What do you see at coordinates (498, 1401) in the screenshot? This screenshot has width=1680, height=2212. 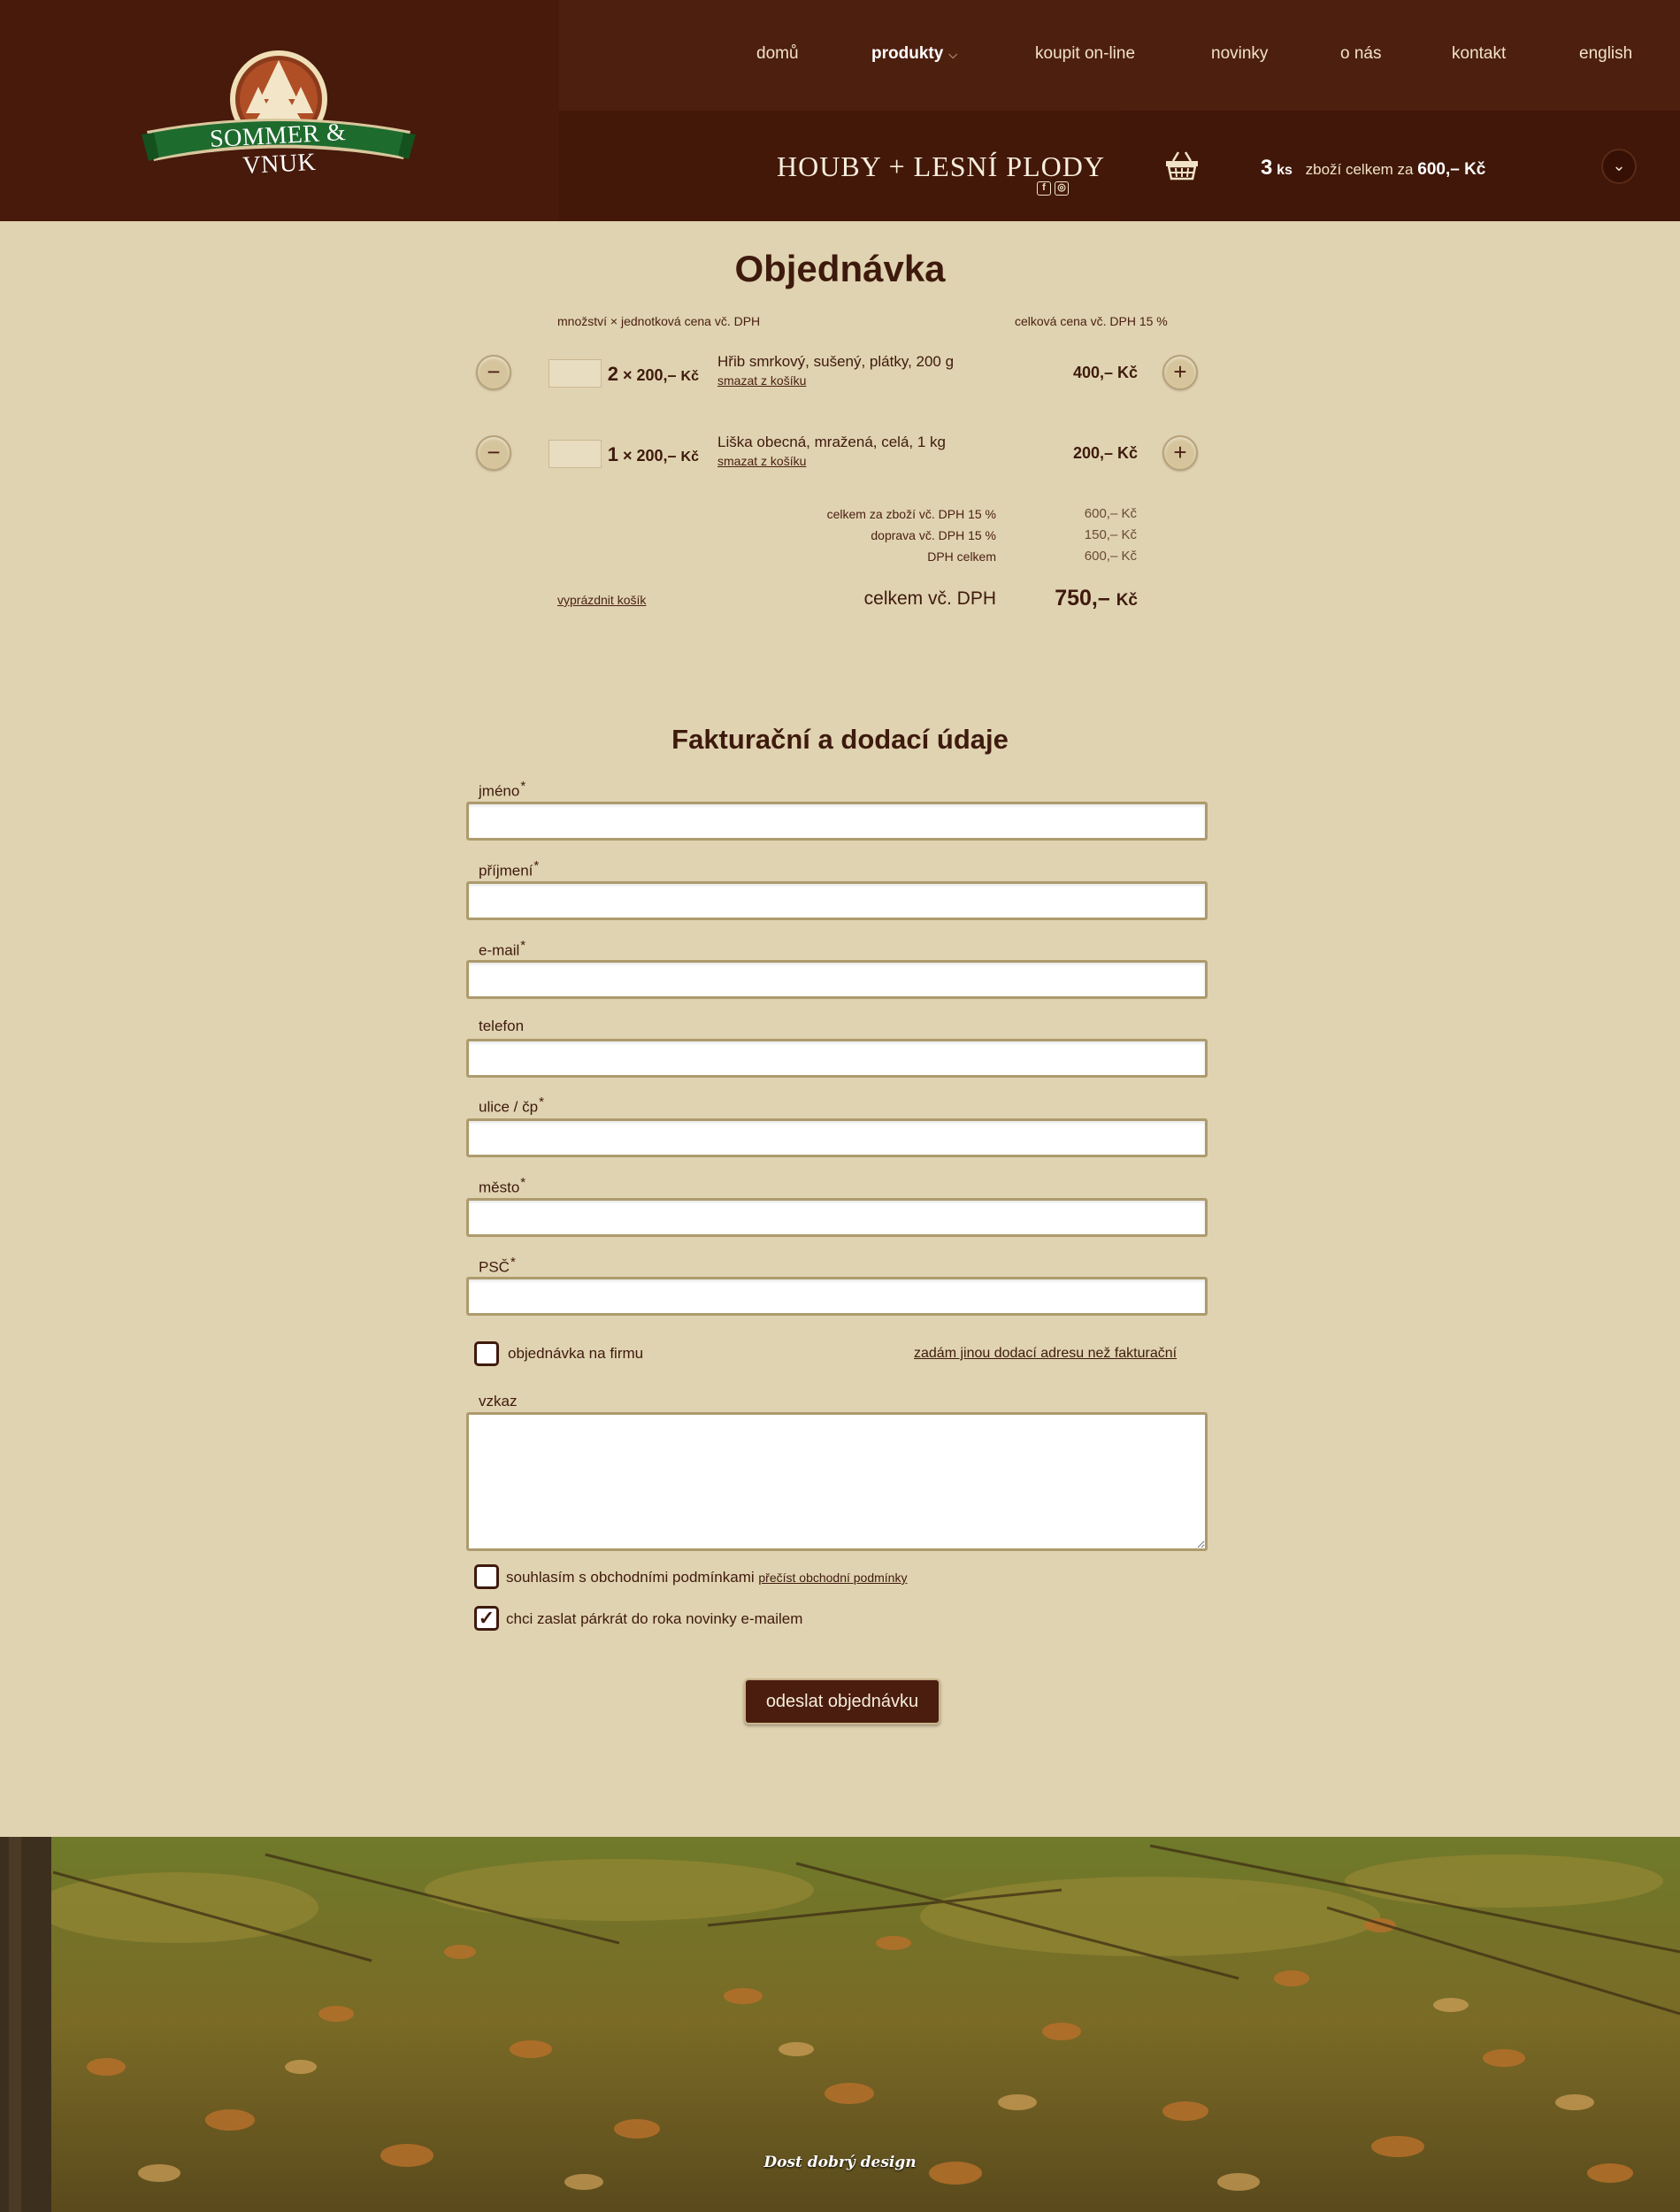 I see `message-label: vzkaz` at bounding box center [498, 1401].